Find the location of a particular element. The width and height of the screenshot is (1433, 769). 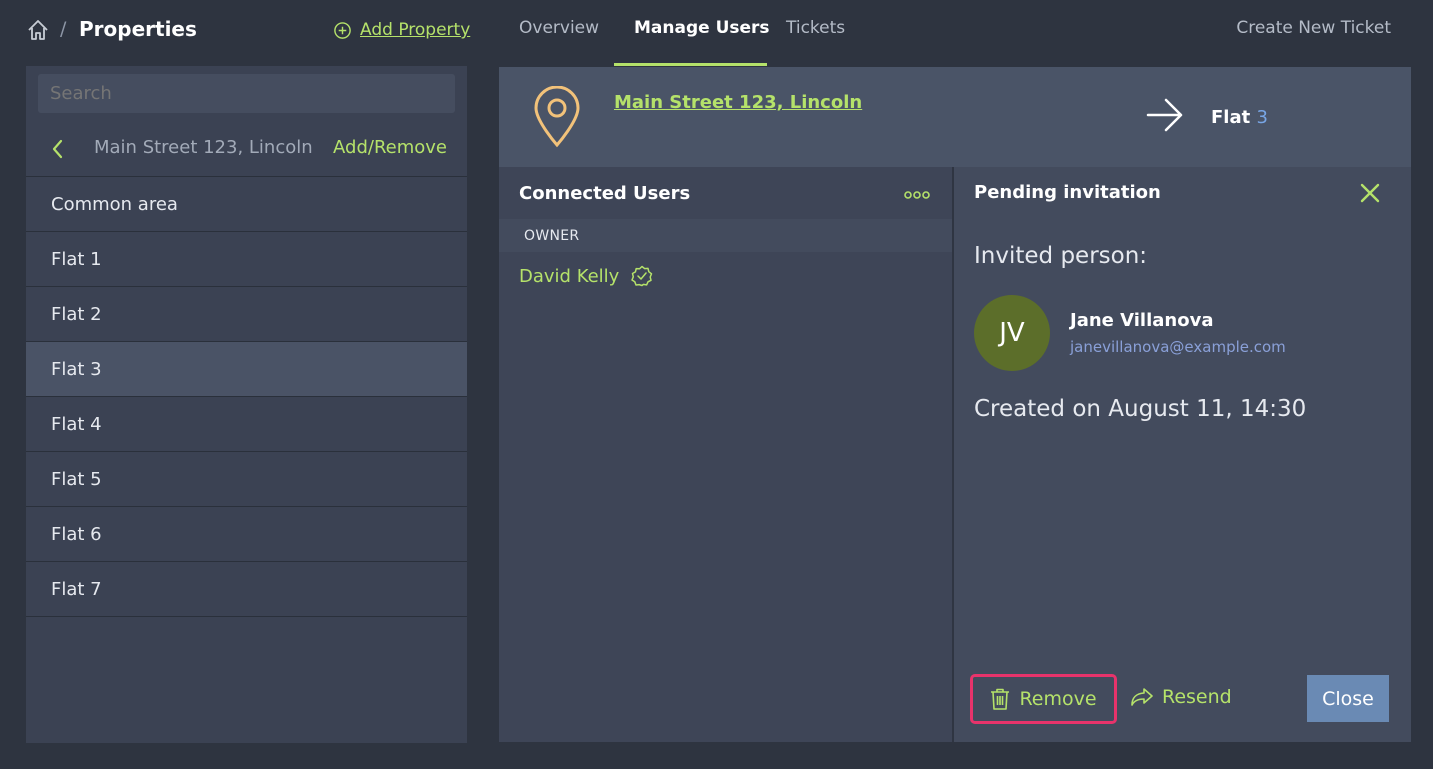

invited-person-label: Invited person: is located at coordinates (1061, 256).